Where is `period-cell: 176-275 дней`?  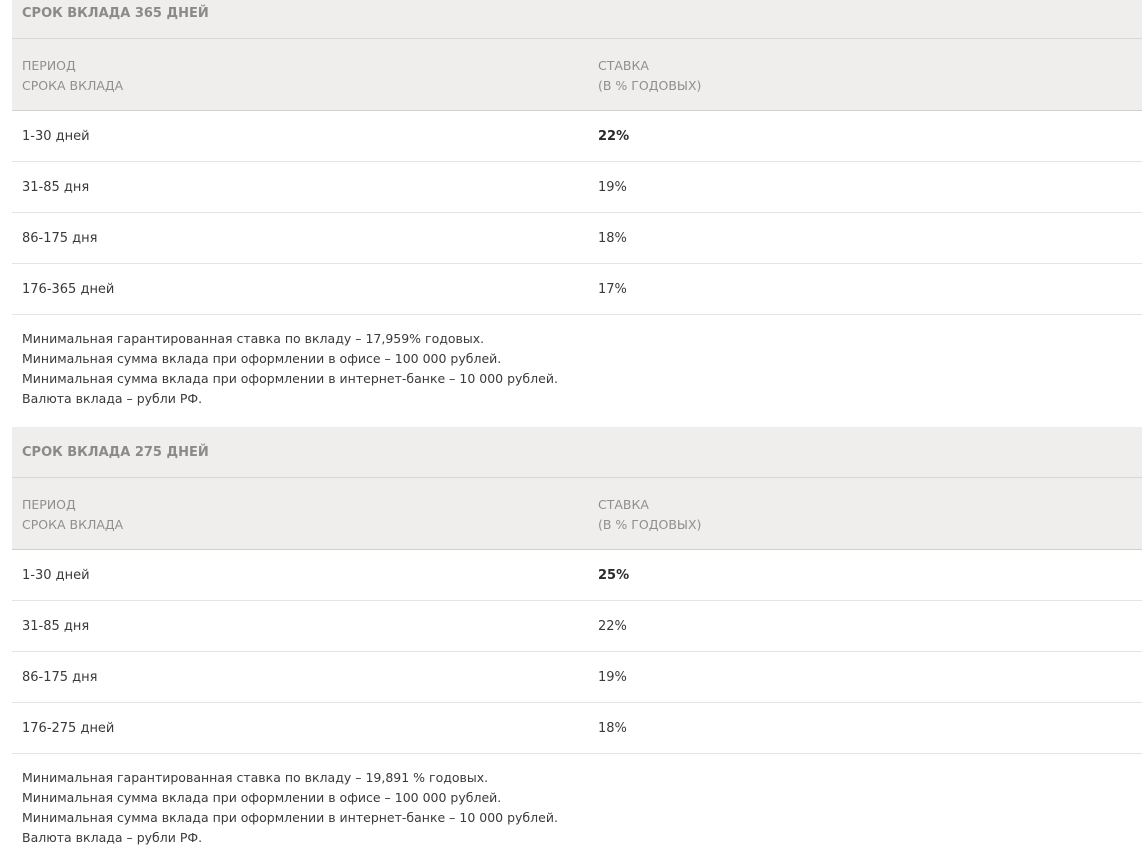 period-cell: 176-275 дней is located at coordinates (68, 728).